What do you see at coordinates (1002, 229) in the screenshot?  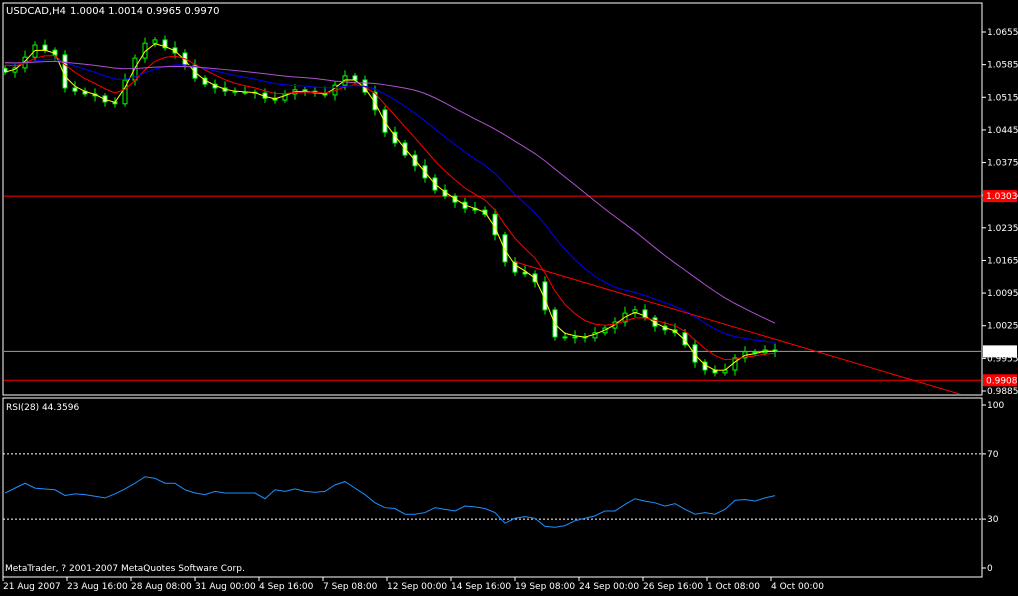 I see `price-tick-label: 1.0235` at bounding box center [1002, 229].